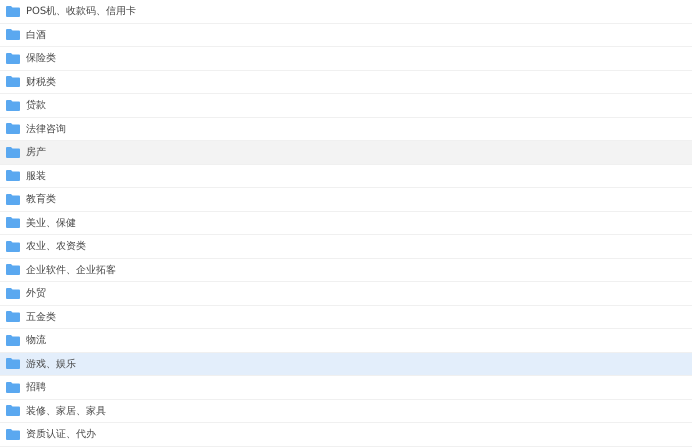 The width and height of the screenshot is (700, 447). What do you see at coordinates (346, 176) in the screenshot?
I see `folder-row: 服装` at bounding box center [346, 176].